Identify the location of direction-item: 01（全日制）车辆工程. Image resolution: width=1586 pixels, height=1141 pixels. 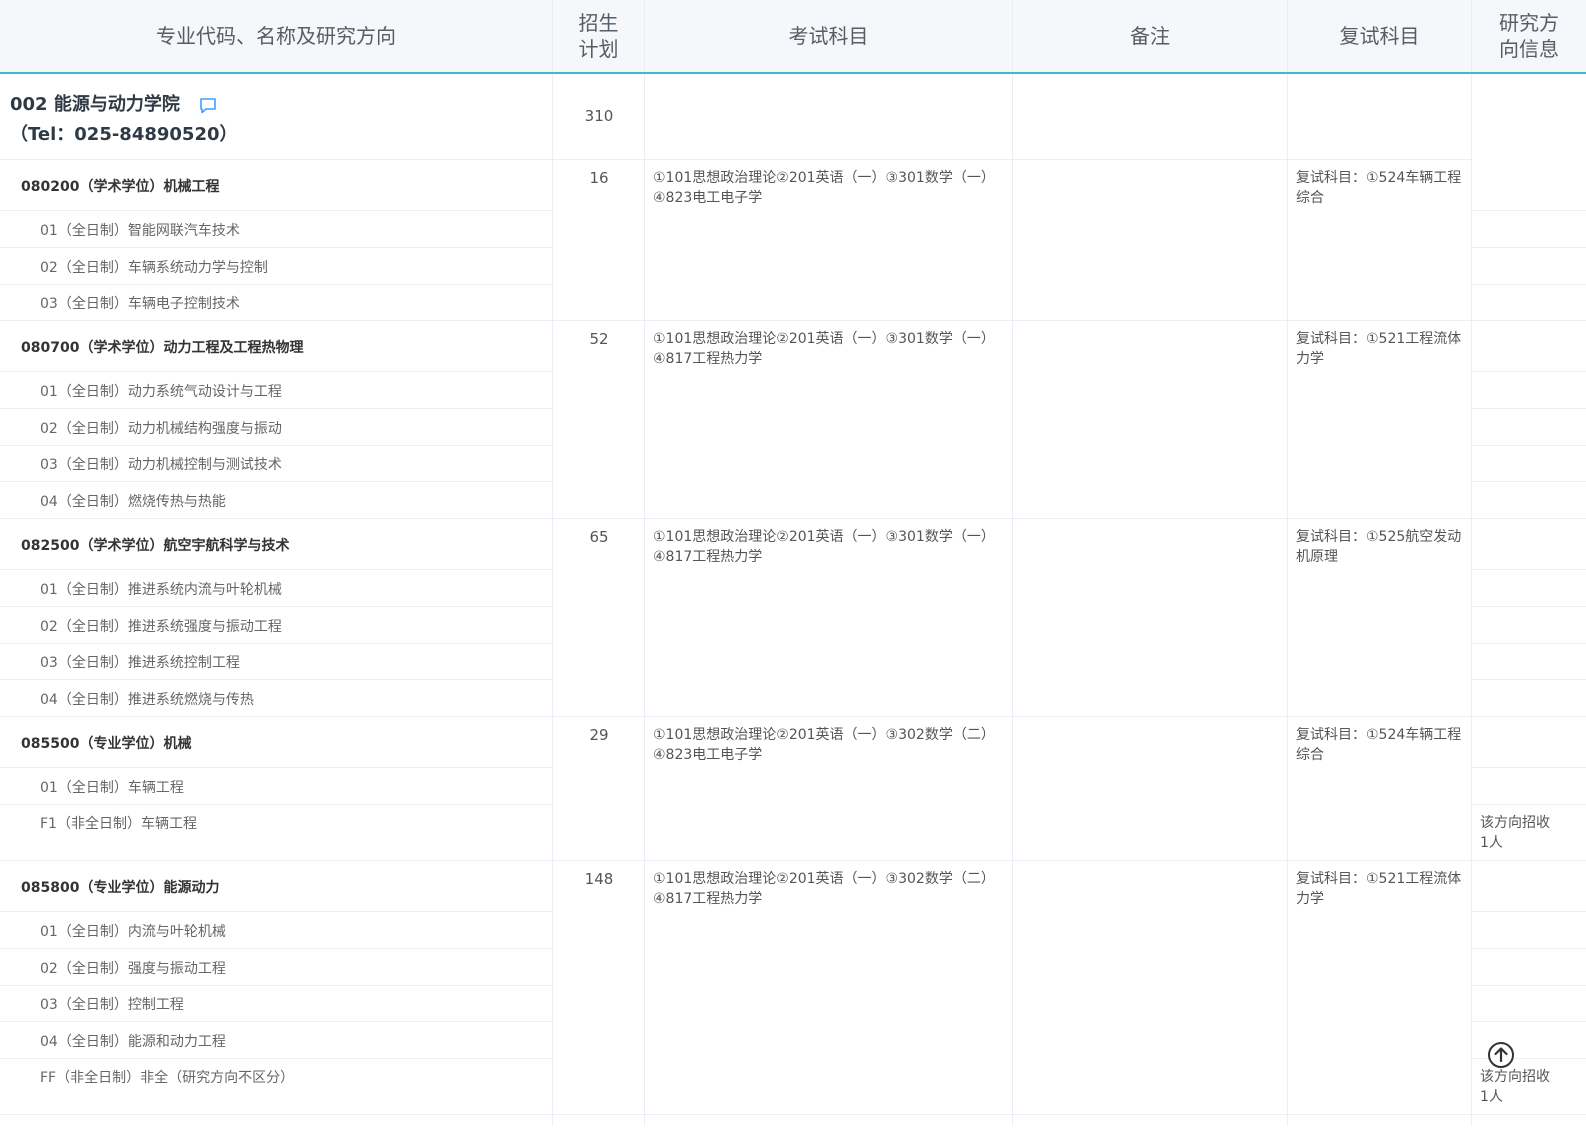
(112, 788).